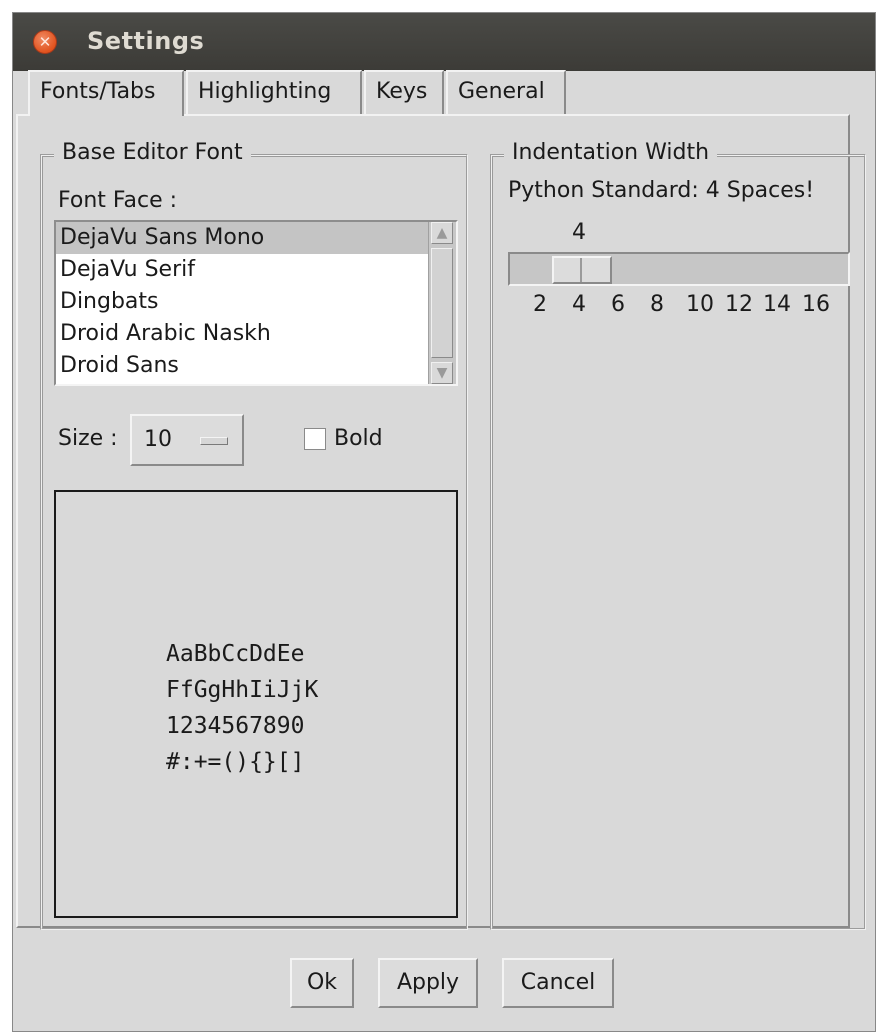 The height and width of the screenshot is (1032, 884). What do you see at coordinates (235, 726) in the screenshot?
I see `sample-line: 1234567890` at bounding box center [235, 726].